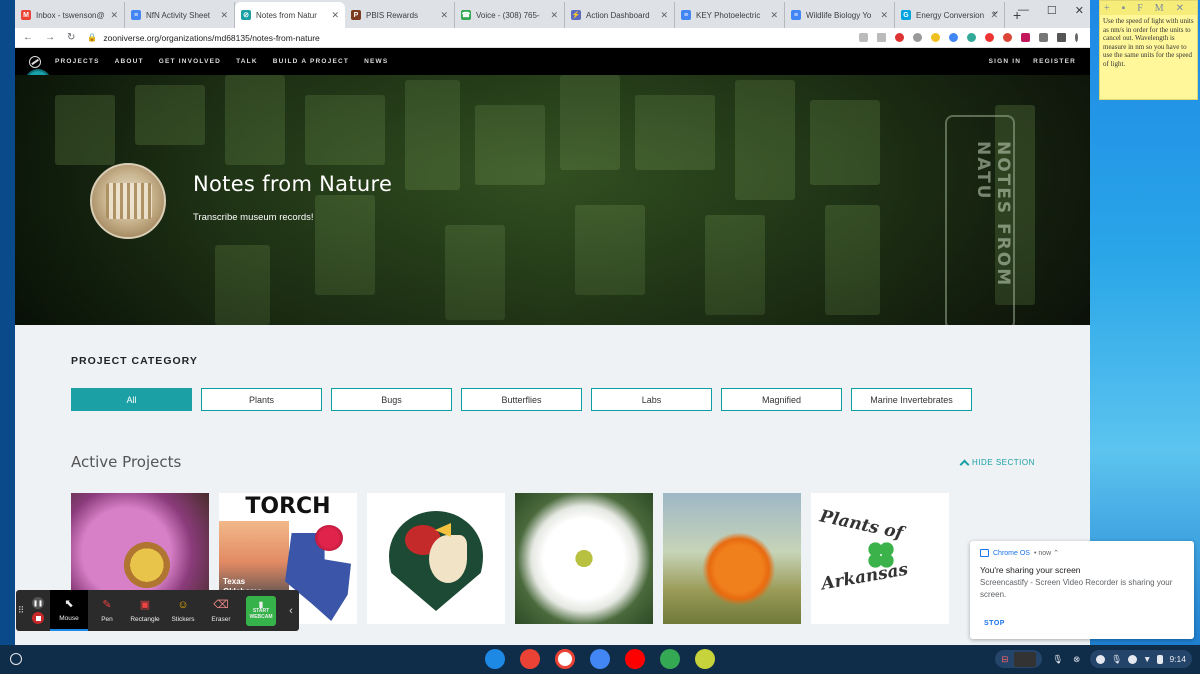  What do you see at coordinates (290, 15) in the screenshot?
I see `browser-tab: ⊘ Notes from Natur ✕` at bounding box center [290, 15].